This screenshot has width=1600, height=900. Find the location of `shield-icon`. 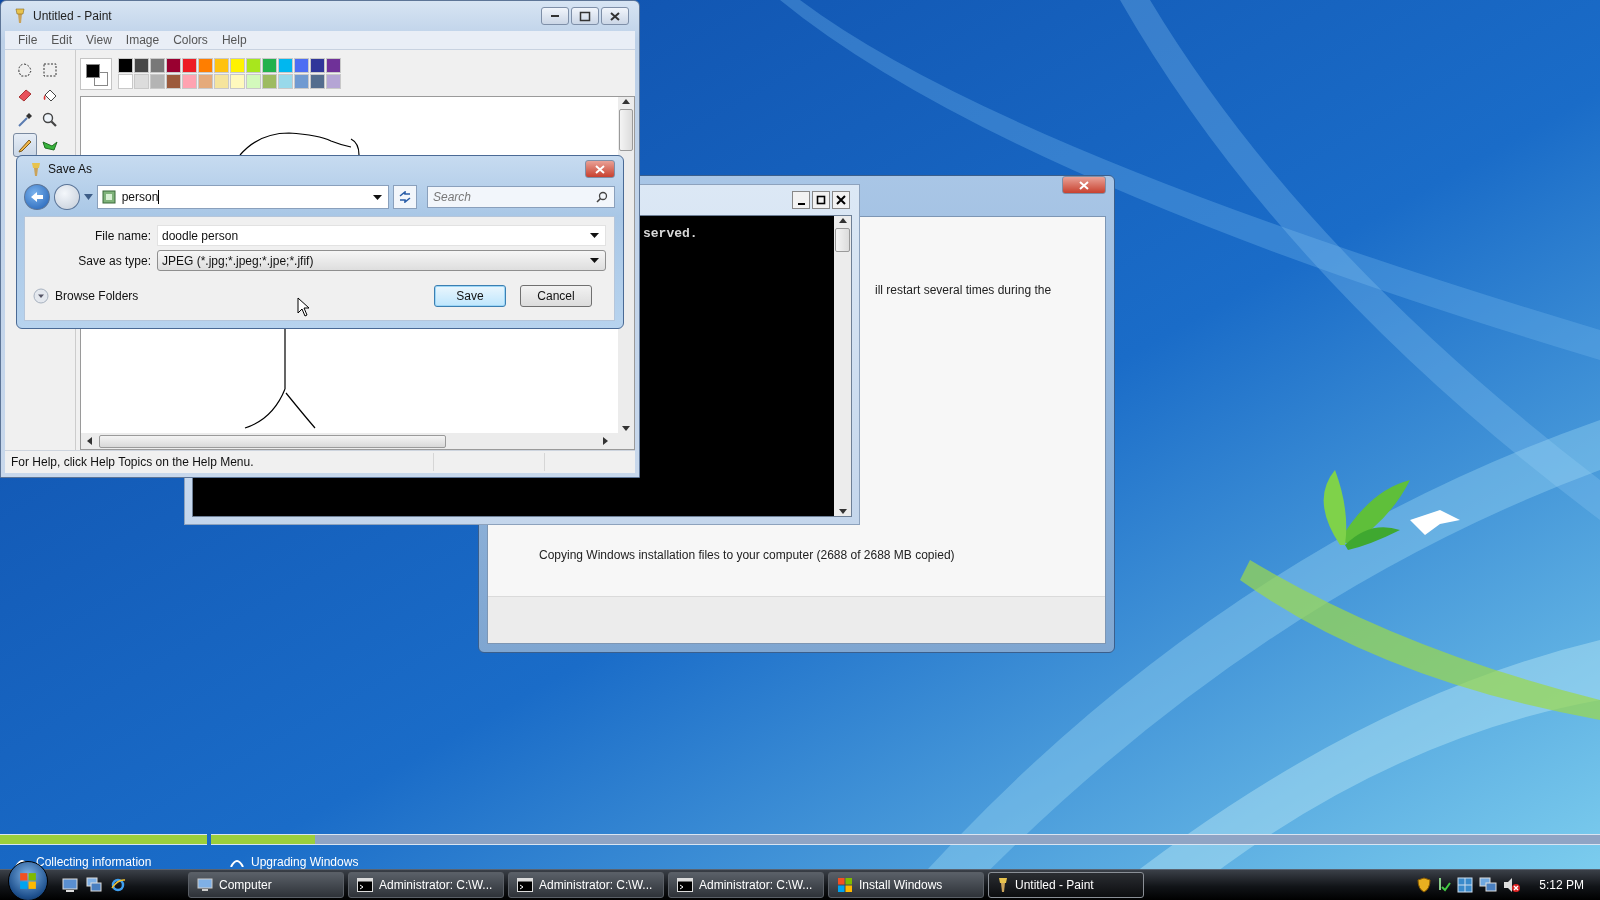

shield-icon is located at coordinates (1424, 885).